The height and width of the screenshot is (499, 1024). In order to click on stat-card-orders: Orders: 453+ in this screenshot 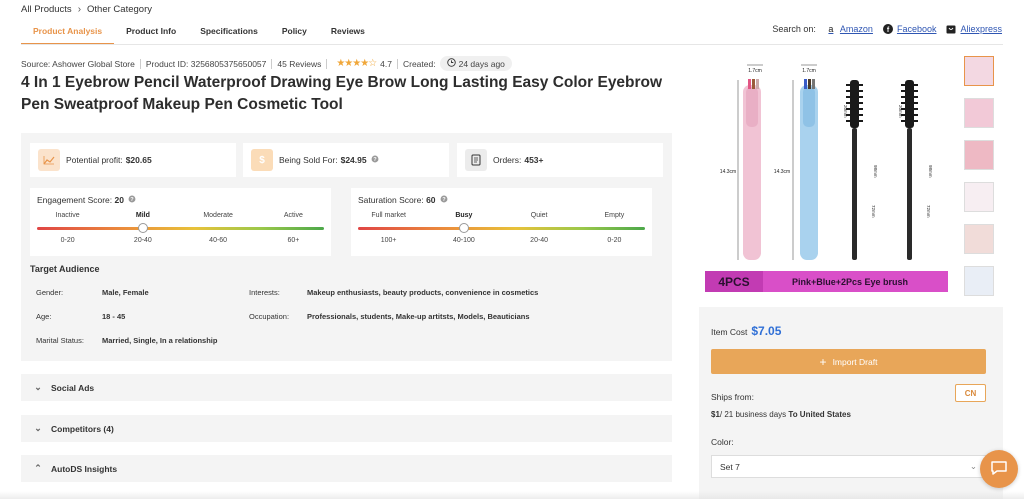, I will do `click(560, 160)`.